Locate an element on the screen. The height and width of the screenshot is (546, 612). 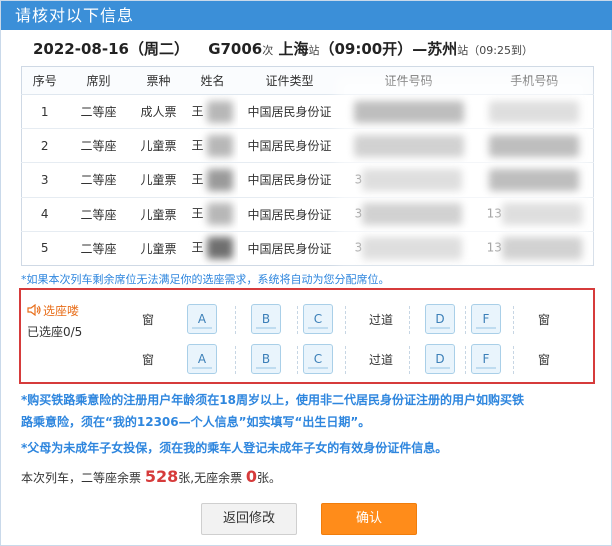
header-no: 序号 is located at coordinates (44, 80).